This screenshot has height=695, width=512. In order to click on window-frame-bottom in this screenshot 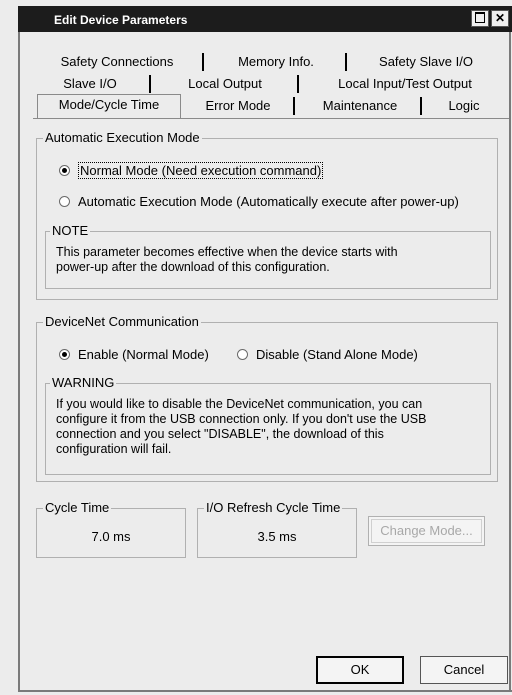, I will do `click(265, 691)`.